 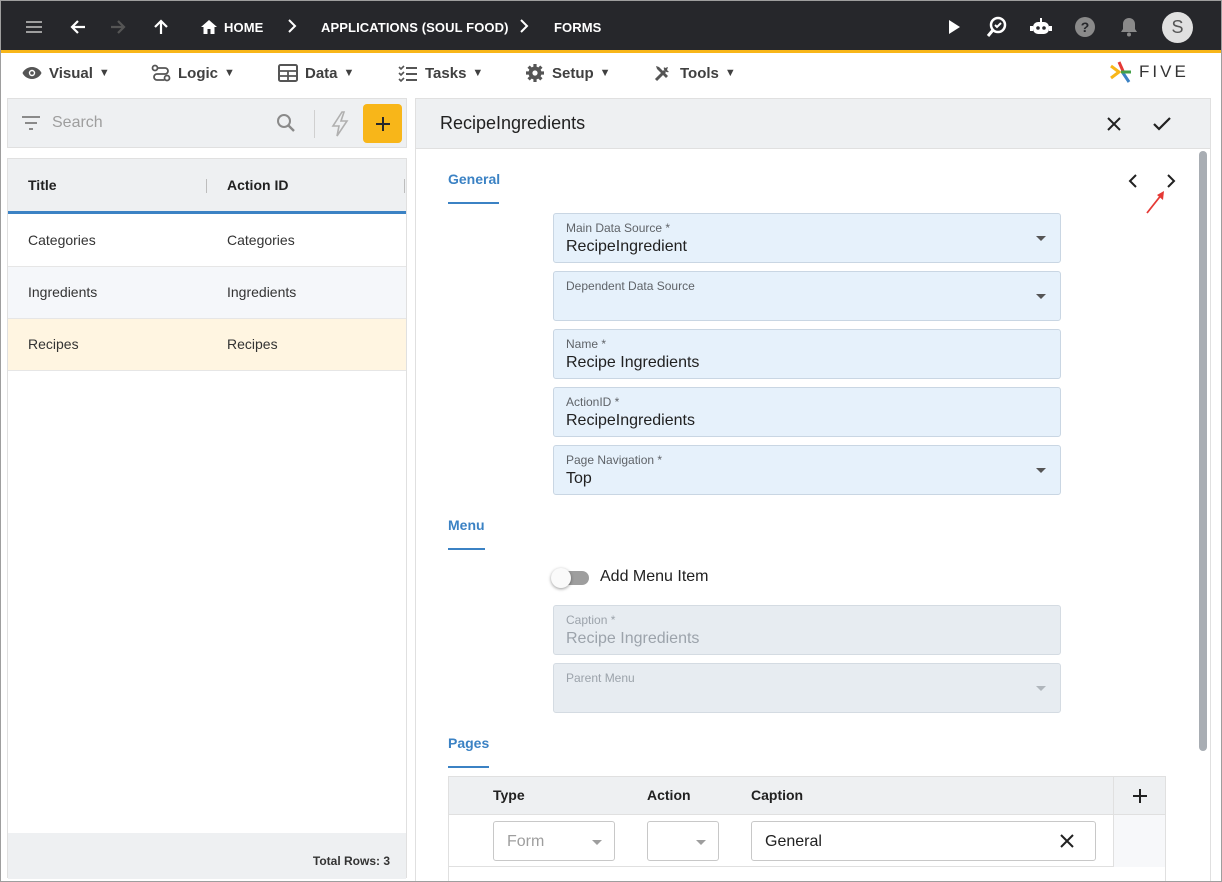 I want to click on menu-logic: Logic ▼, so click(x=193, y=73).